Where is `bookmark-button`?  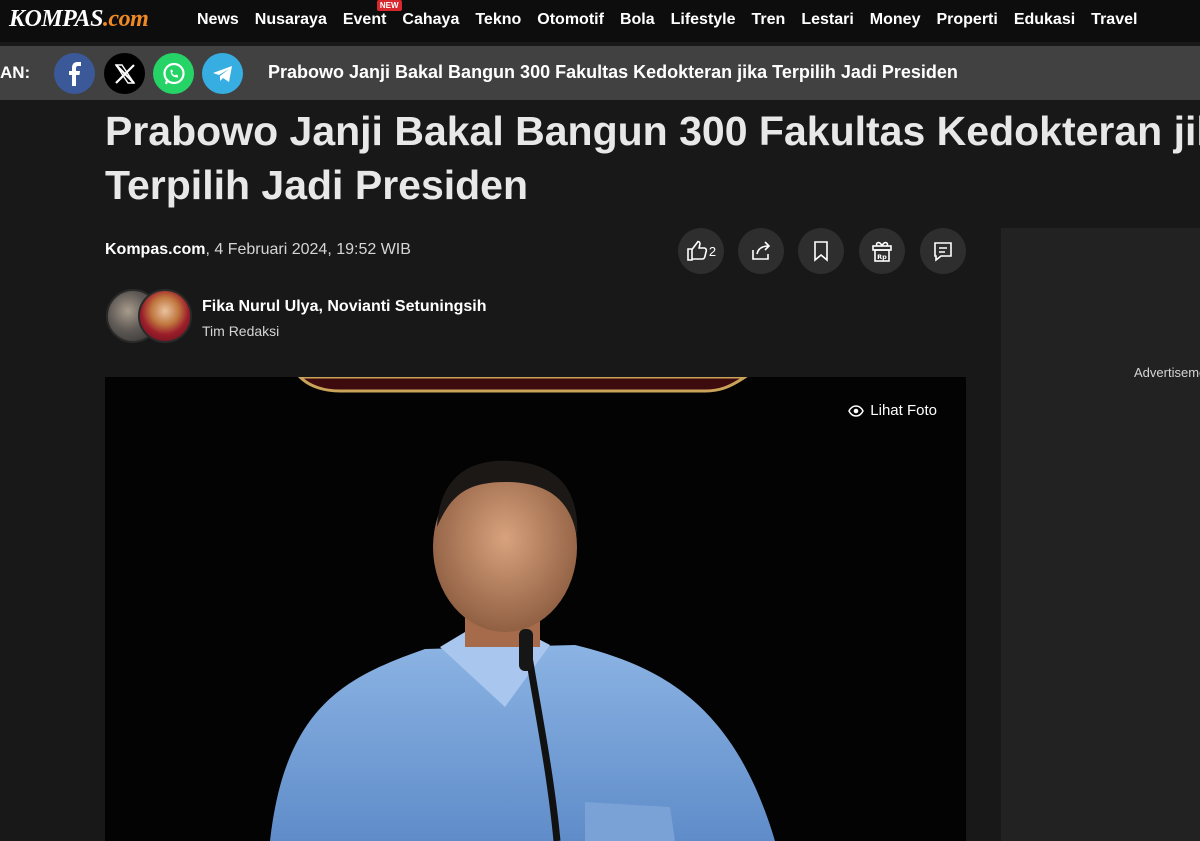 bookmark-button is located at coordinates (821, 251).